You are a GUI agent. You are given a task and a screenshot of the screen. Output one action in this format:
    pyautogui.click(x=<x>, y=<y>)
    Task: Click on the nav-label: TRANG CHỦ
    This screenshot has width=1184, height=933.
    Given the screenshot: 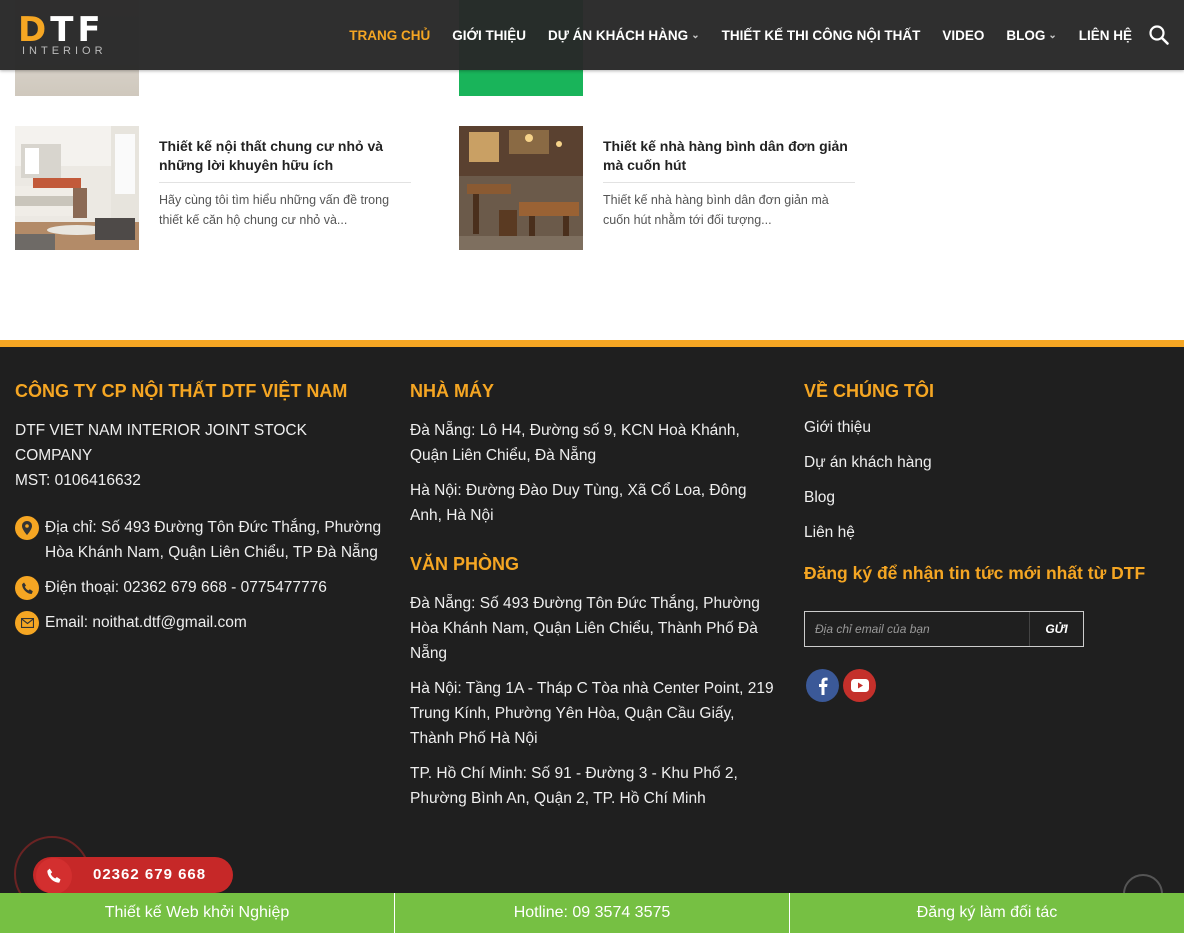 What is the action you would take?
    pyautogui.click(x=390, y=35)
    